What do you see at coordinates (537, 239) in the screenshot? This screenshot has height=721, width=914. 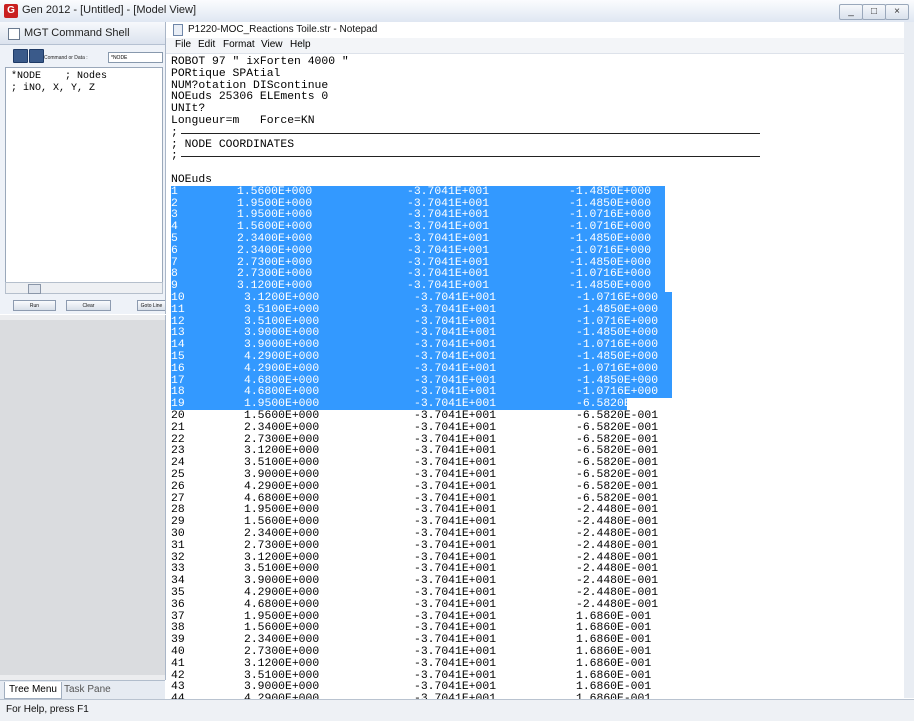 I see `node-row: 5 2.3400E+000 -3.7041E+001 -1.4850E+000` at bounding box center [537, 239].